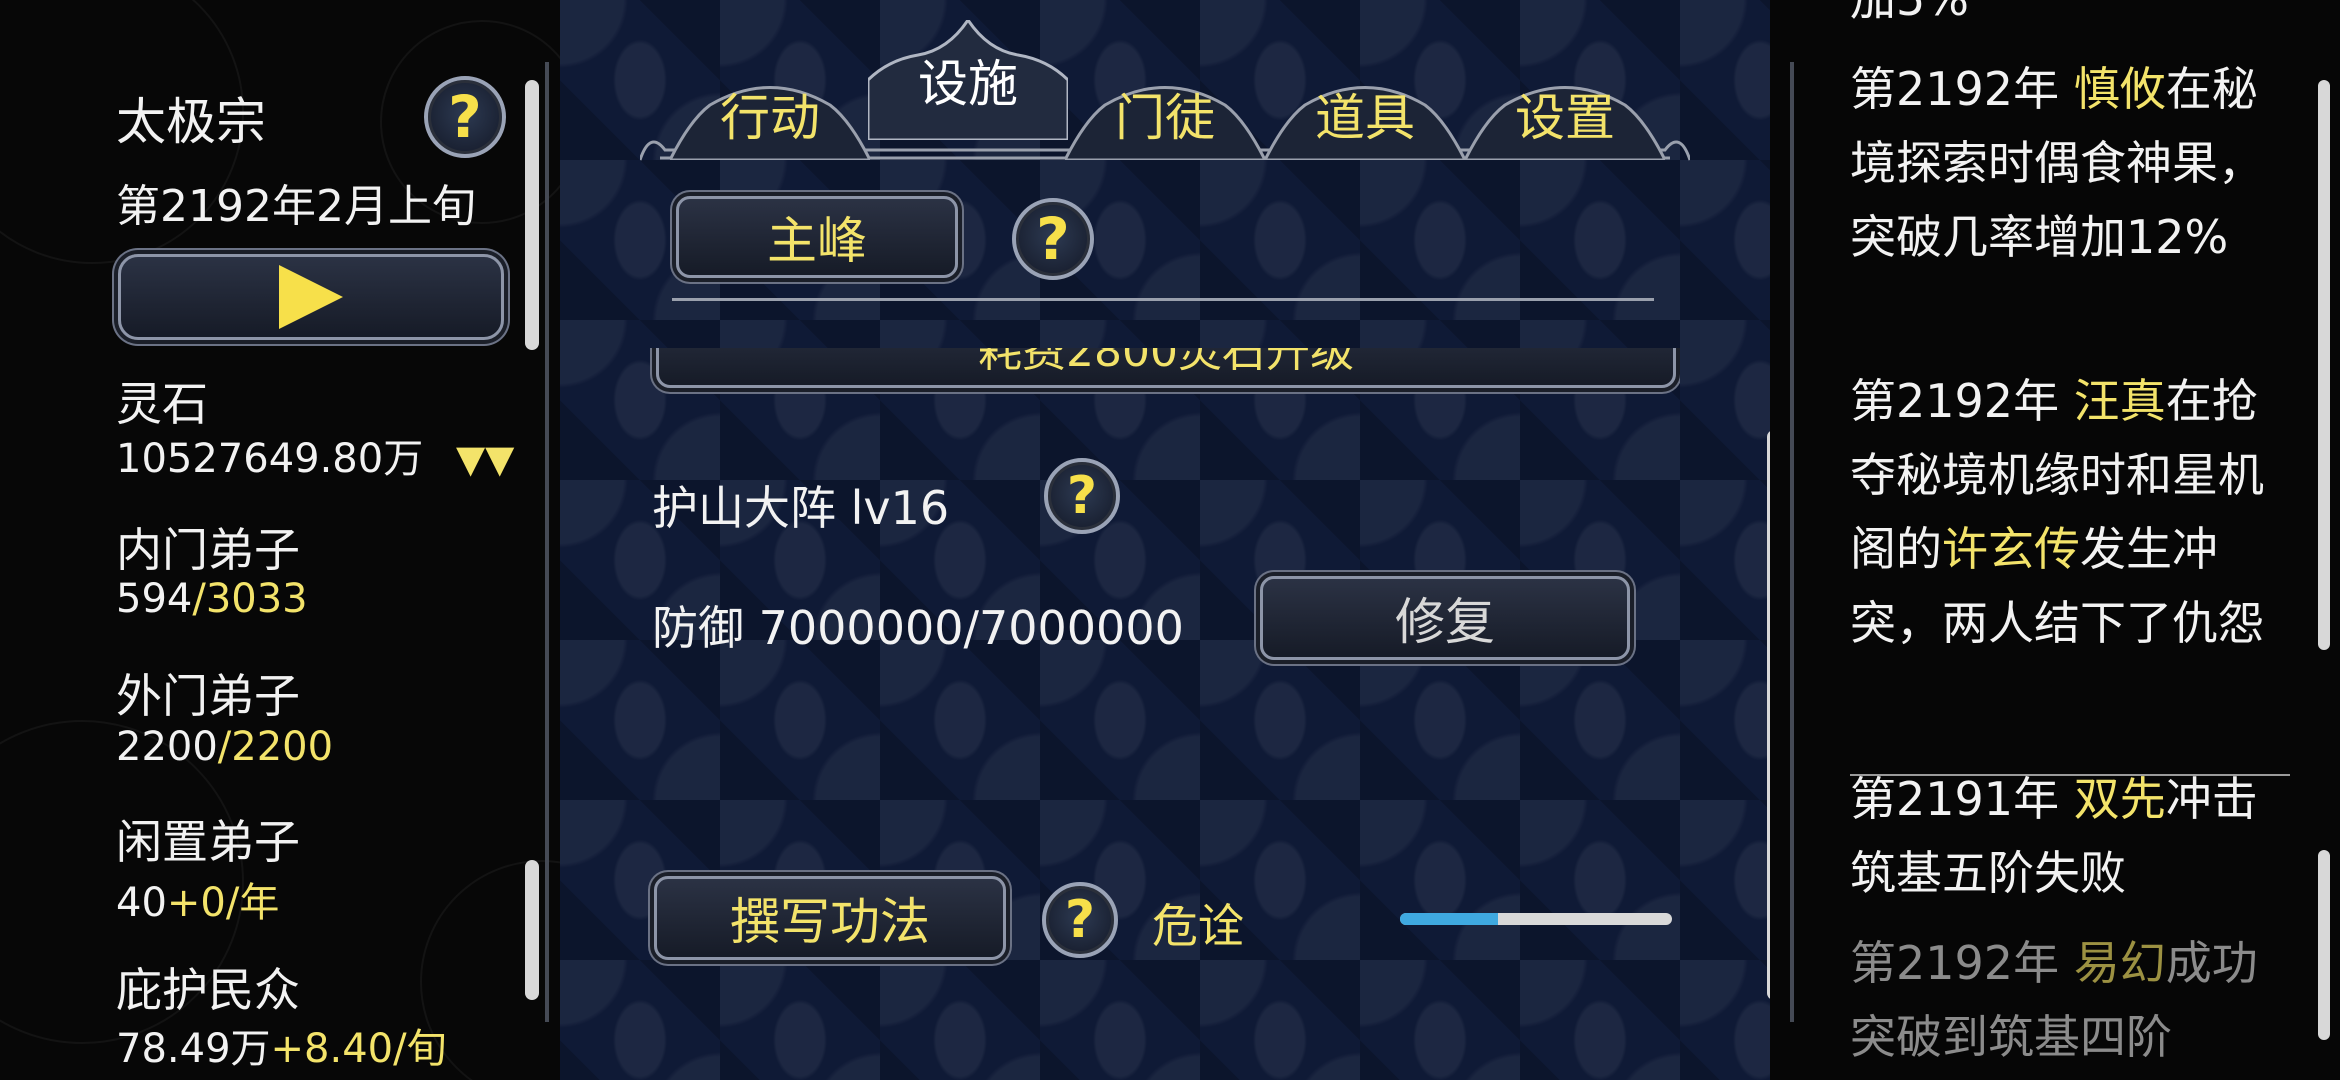 The height and width of the screenshot is (1080, 2340). Describe the element at coordinates (2120, 963) in the screenshot. I see `log-entry-disciple-name: 易幻` at that location.